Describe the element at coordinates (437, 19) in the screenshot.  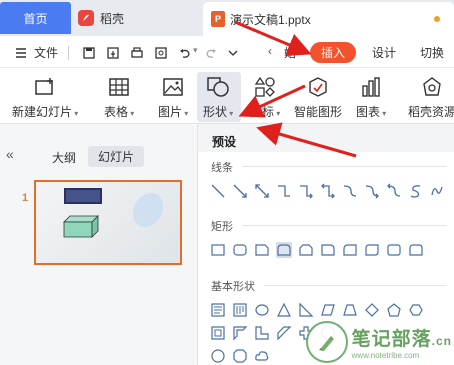
I see `unsaved-dot-icon` at that location.